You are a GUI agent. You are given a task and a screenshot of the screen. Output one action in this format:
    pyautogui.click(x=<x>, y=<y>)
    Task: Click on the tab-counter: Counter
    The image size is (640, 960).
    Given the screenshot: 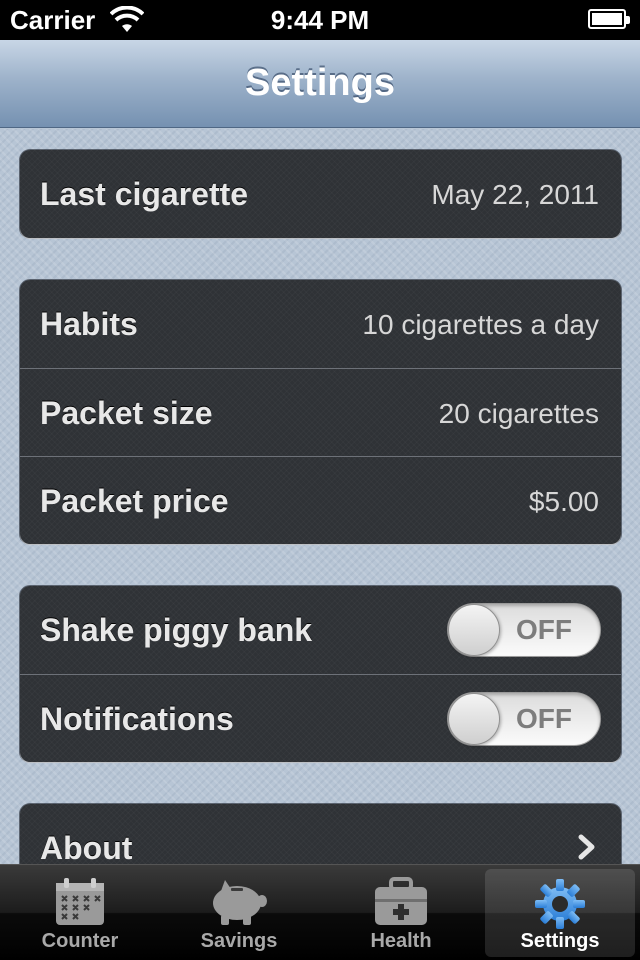 What is the action you would take?
    pyautogui.click(x=80, y=913)
    